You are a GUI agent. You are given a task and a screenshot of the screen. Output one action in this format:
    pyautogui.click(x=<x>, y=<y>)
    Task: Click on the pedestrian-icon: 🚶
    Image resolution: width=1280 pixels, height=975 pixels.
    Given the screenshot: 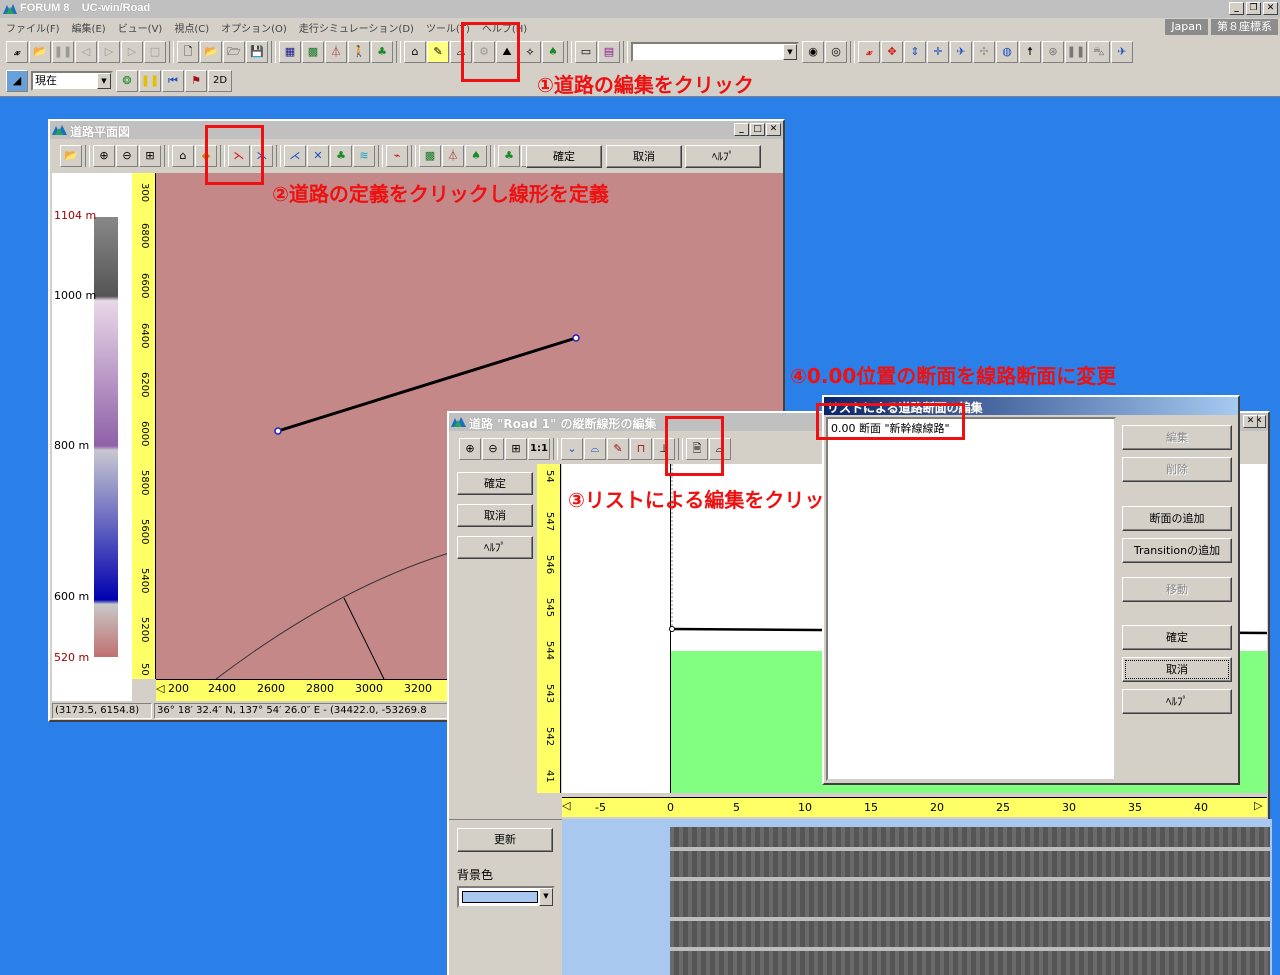 What is the action you would take?
    pyautogui.click(x=359, y=52)
    